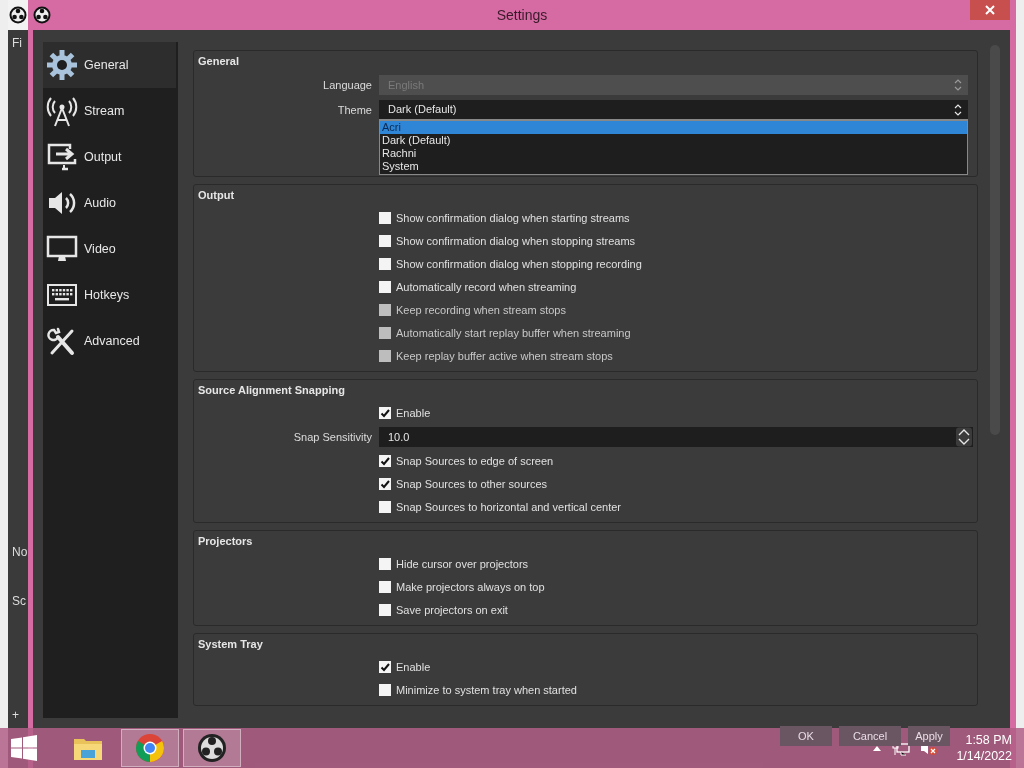  What do you see at coordinates (217, 195) in the screenshot?
I see `group-title: Output` at bounding box center [217, 195].